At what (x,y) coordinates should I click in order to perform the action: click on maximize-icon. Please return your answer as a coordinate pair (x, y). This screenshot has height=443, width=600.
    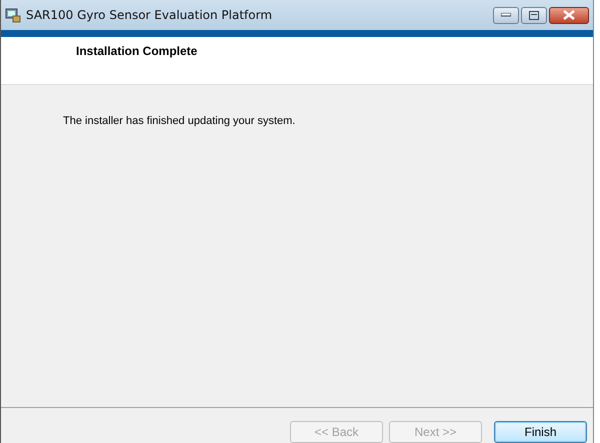
    Looking at the image, I should click on (534, 15).